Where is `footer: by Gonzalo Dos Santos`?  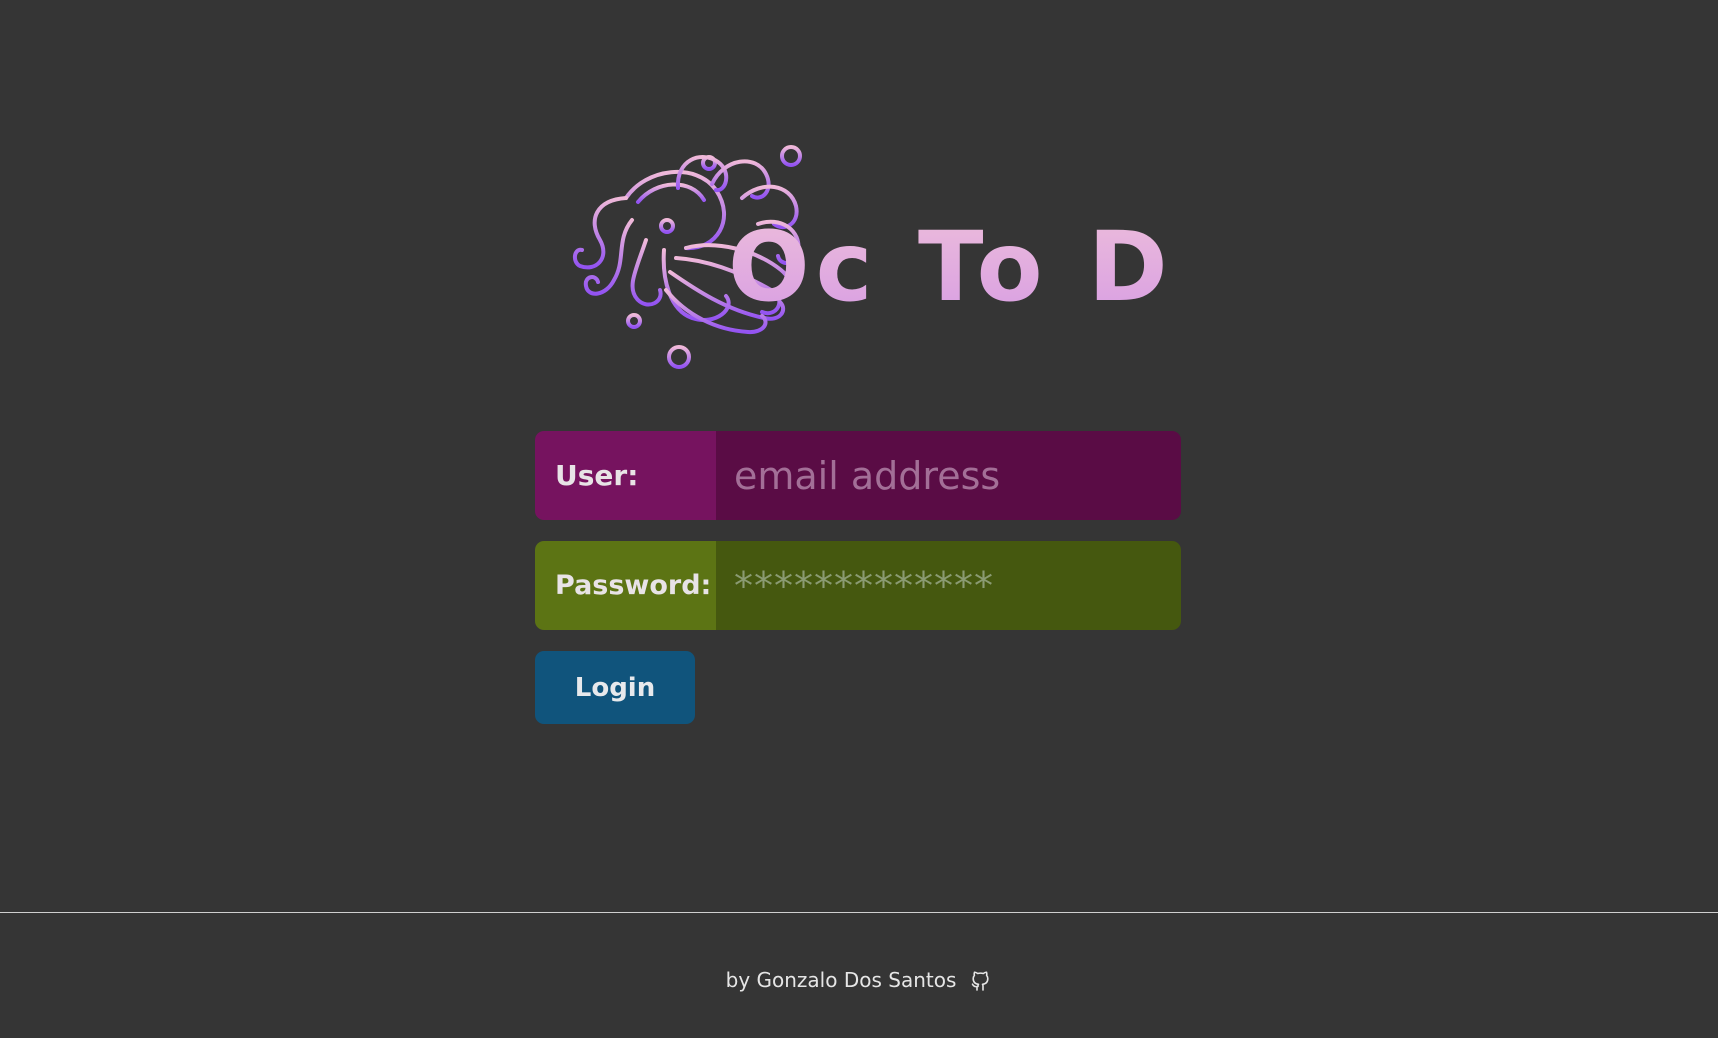
footer: by Gonzalo Dos Santos is located at coordinates (859, 980).